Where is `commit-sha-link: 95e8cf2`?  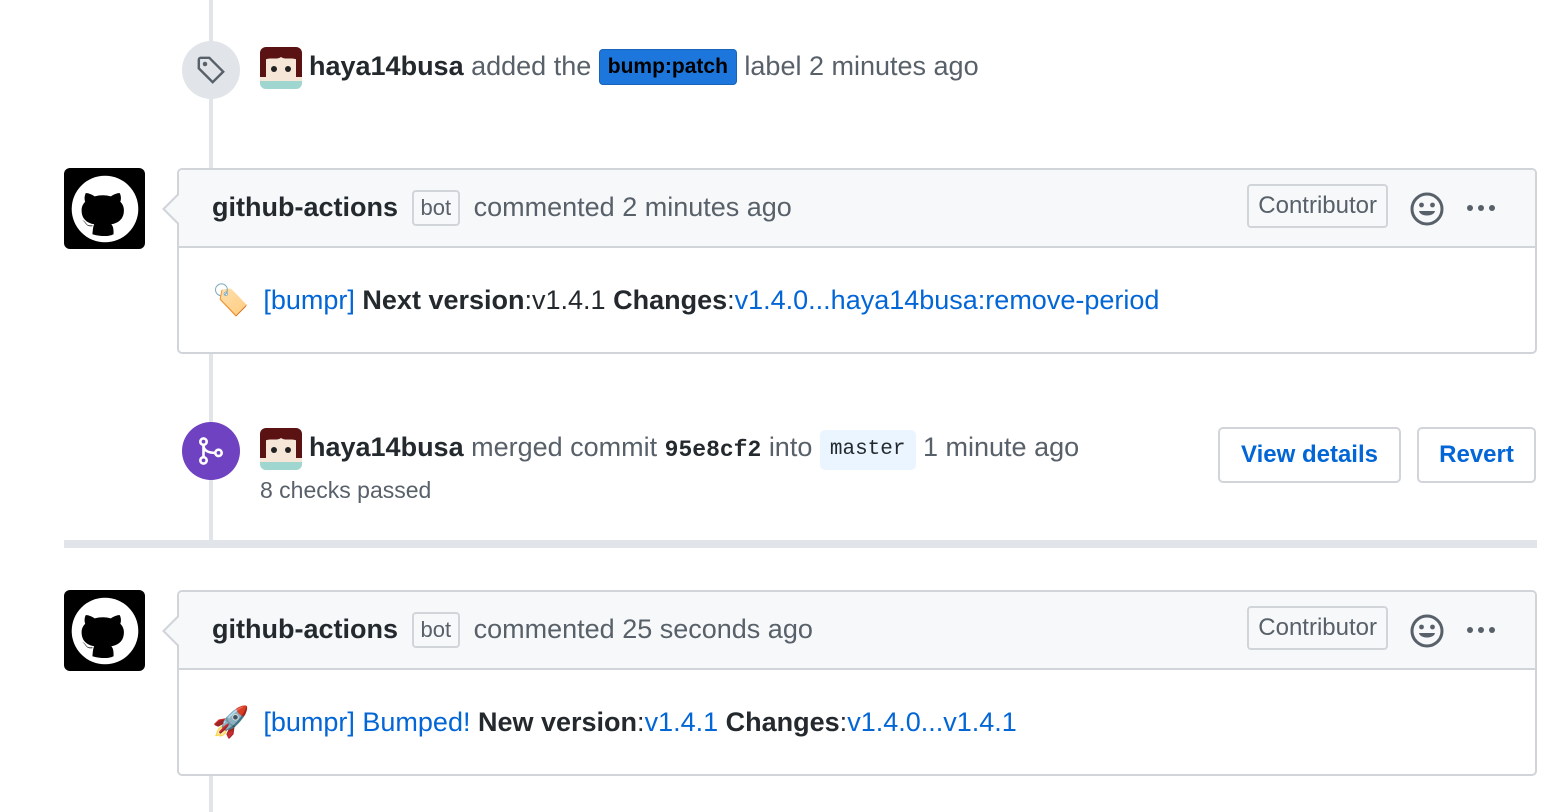 commit-sha-link: 95e8cf2 is located at coordinates (713, 450).